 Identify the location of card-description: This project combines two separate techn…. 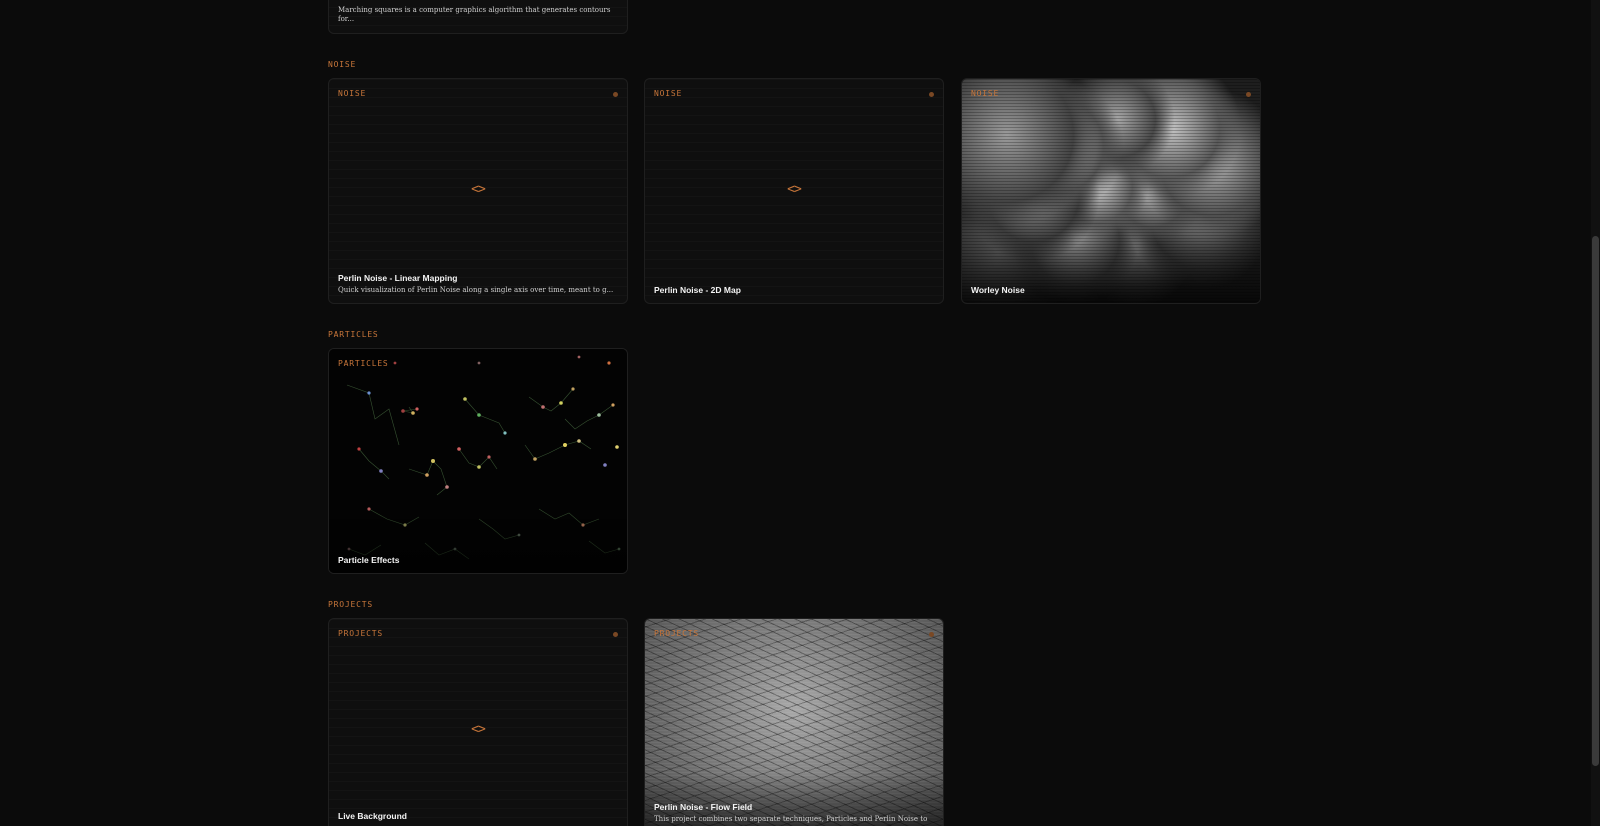
(791, 819).